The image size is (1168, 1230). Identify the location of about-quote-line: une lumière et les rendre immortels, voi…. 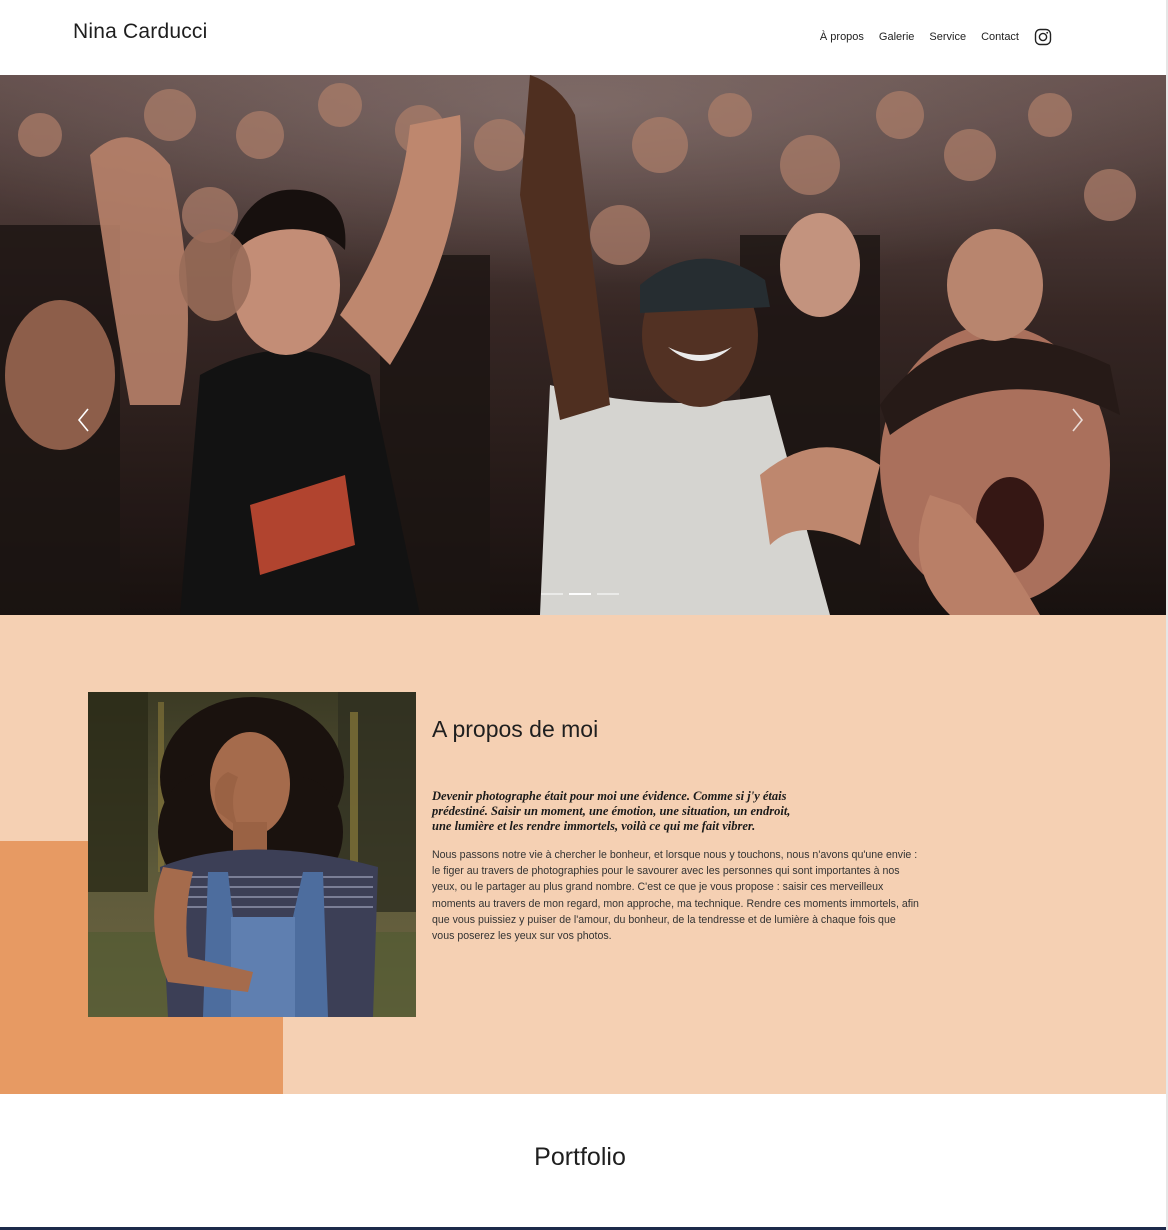
(594, 826).